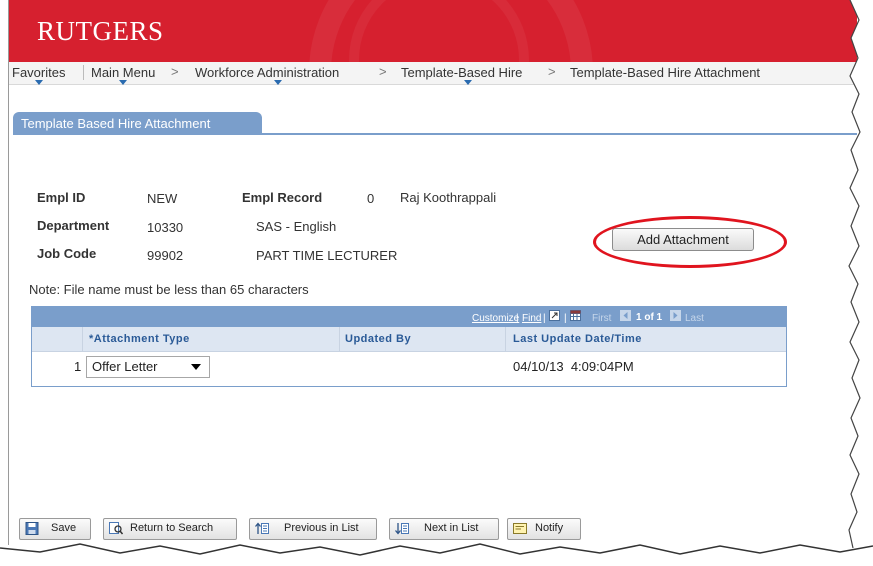 This screenshot has height=566, width=873. Describe the element at coordinates (409, 366) in the screenshot. I see `table-row: 1 Offer Letter 04/10/13 4:09:04PM` at that location.